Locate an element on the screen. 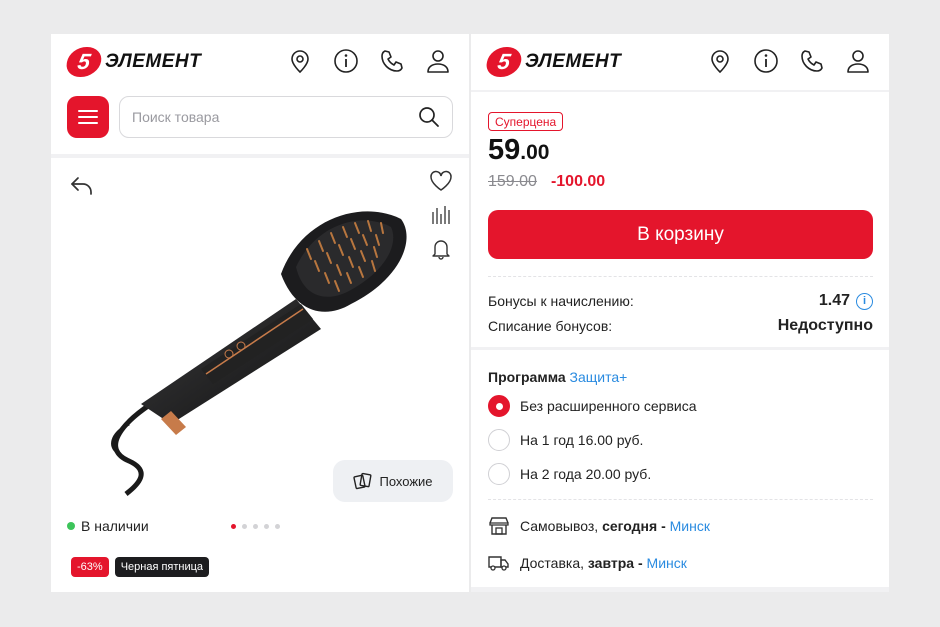  search-row is located at coordinates (260, 117).